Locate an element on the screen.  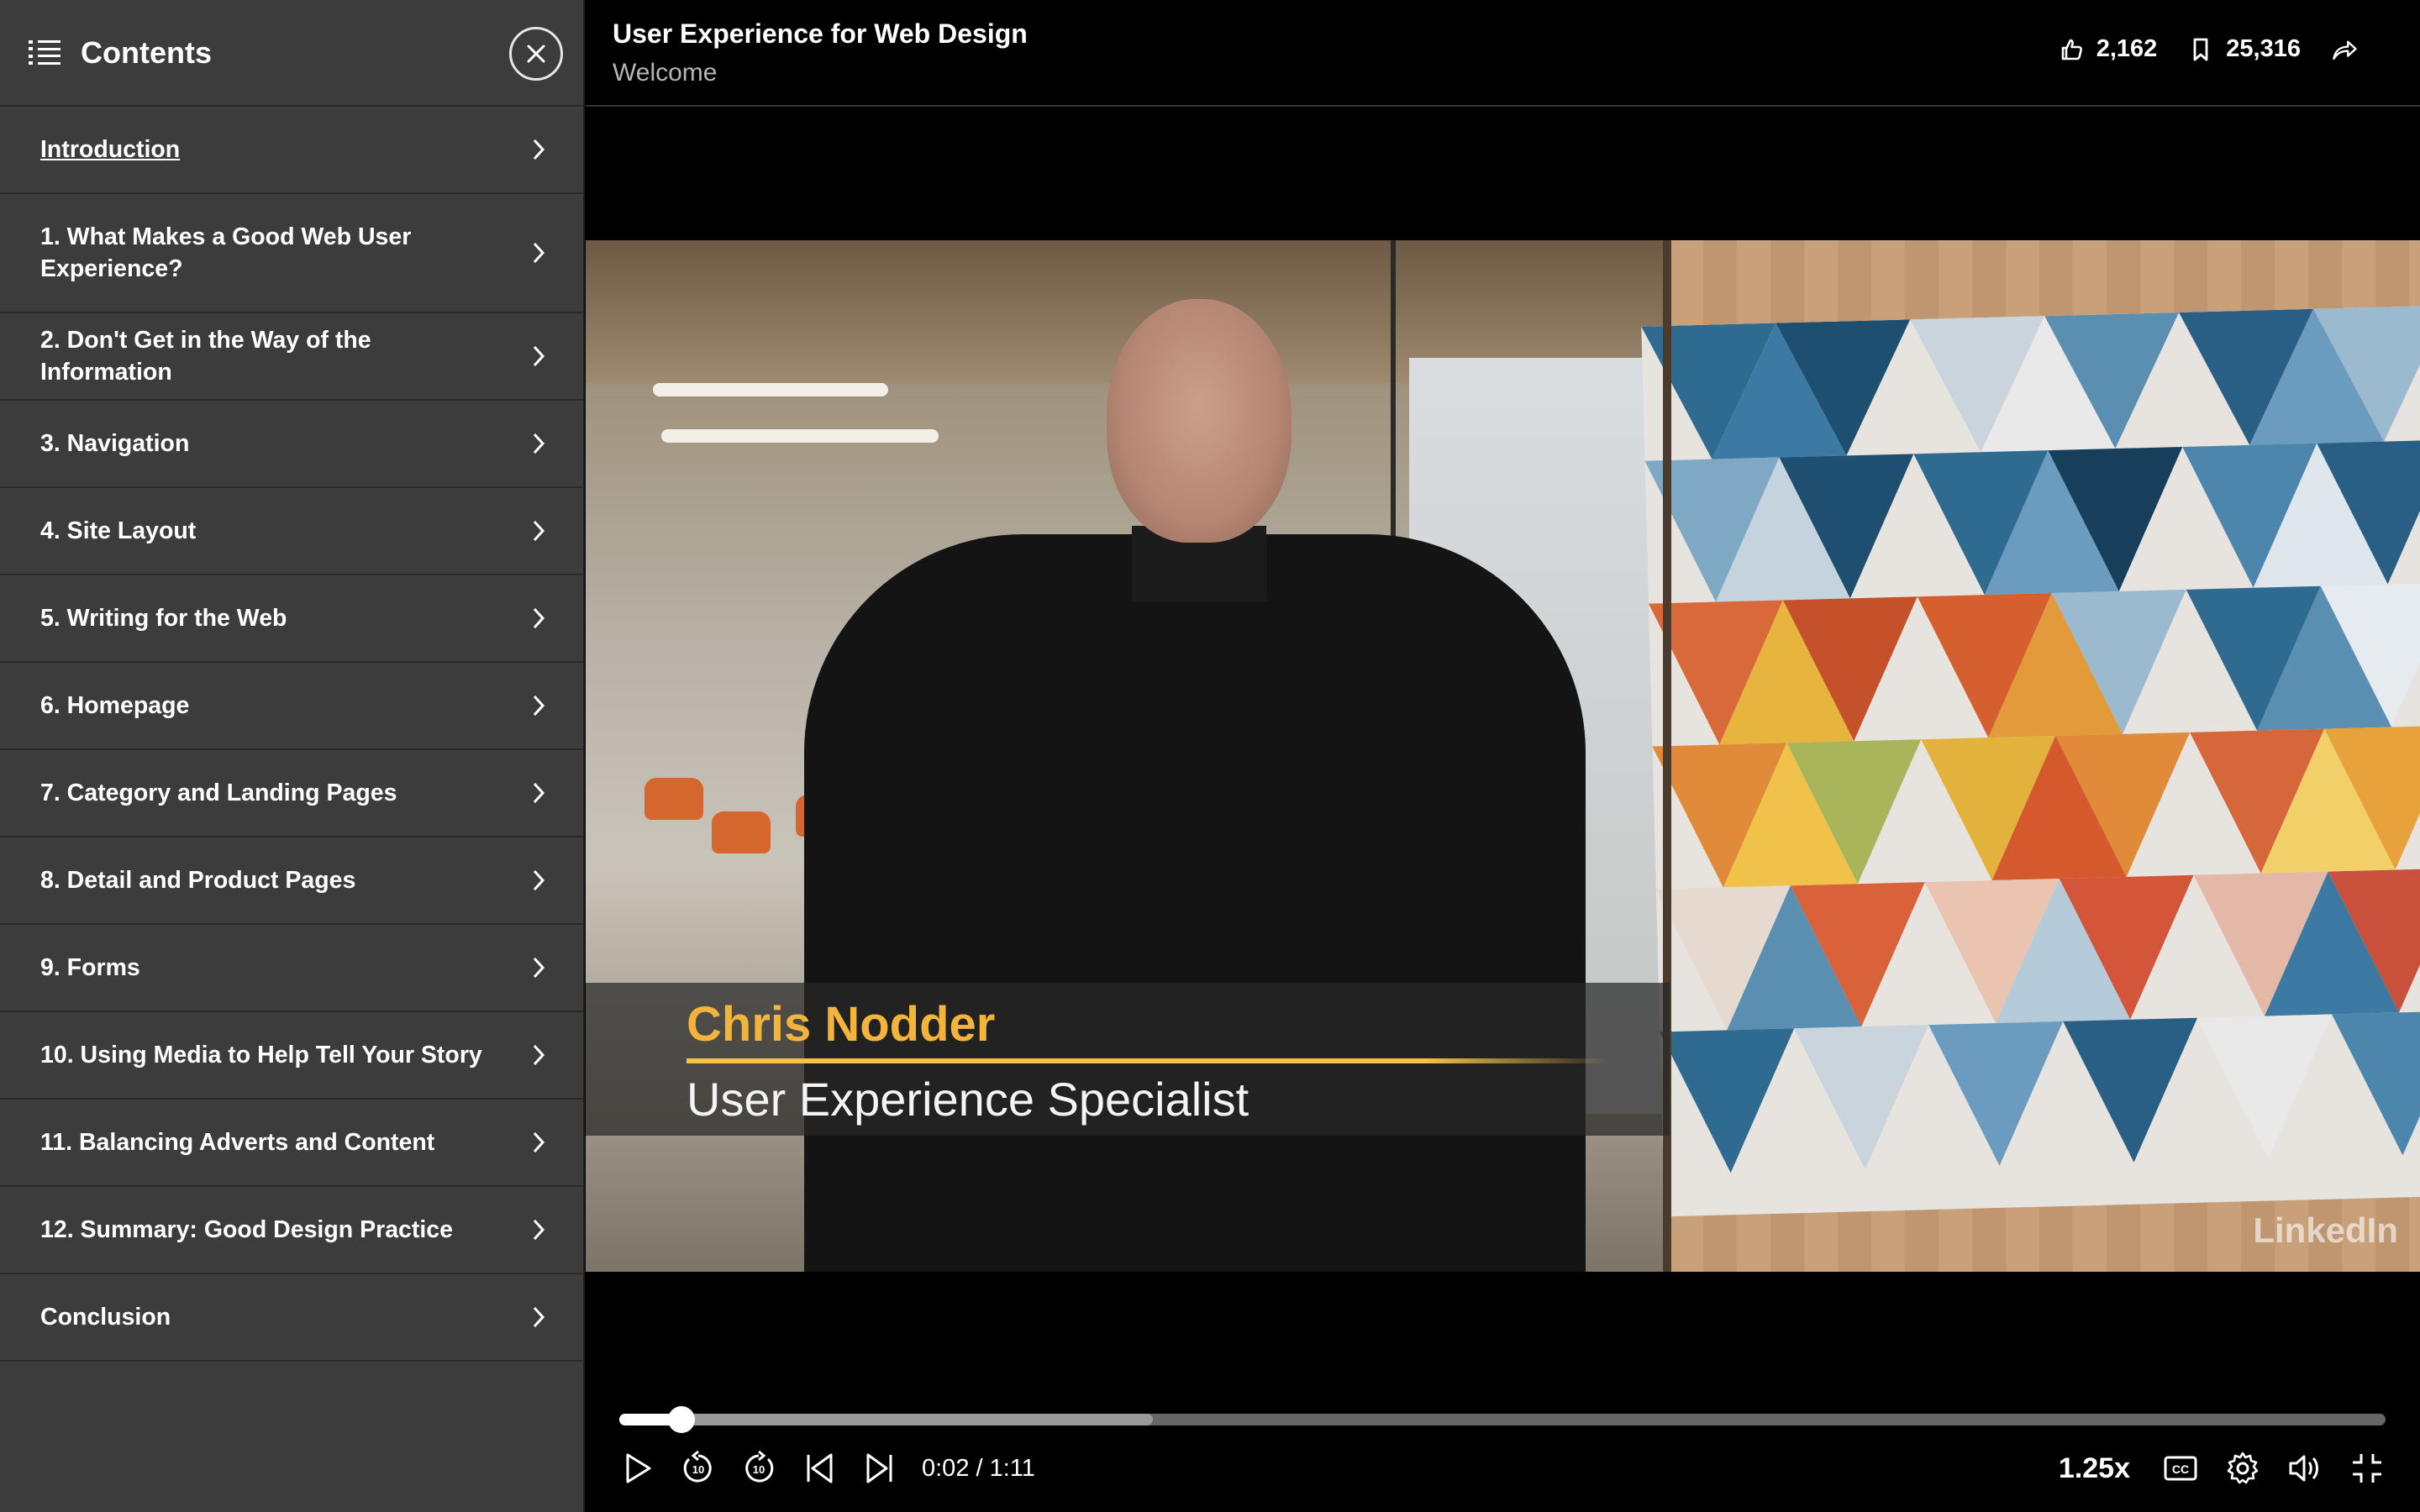
captions-button: CC is located at coordinates (2180, 1468).